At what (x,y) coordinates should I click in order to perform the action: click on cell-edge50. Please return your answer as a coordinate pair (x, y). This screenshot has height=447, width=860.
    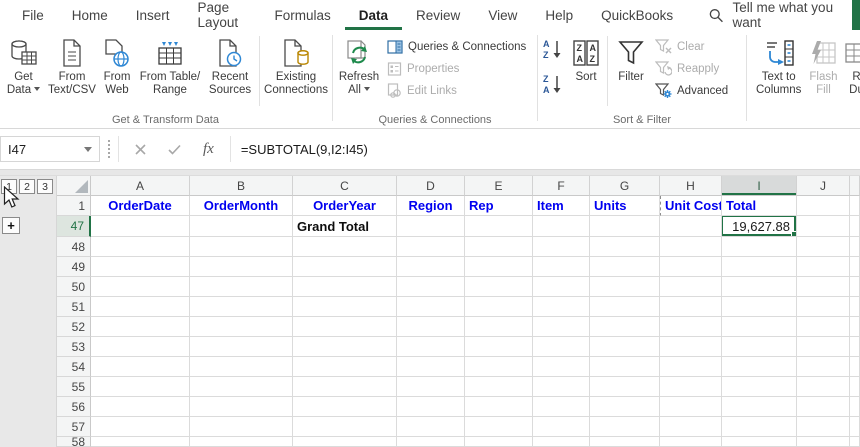
    Looking at the image, I should click on (855, 287).